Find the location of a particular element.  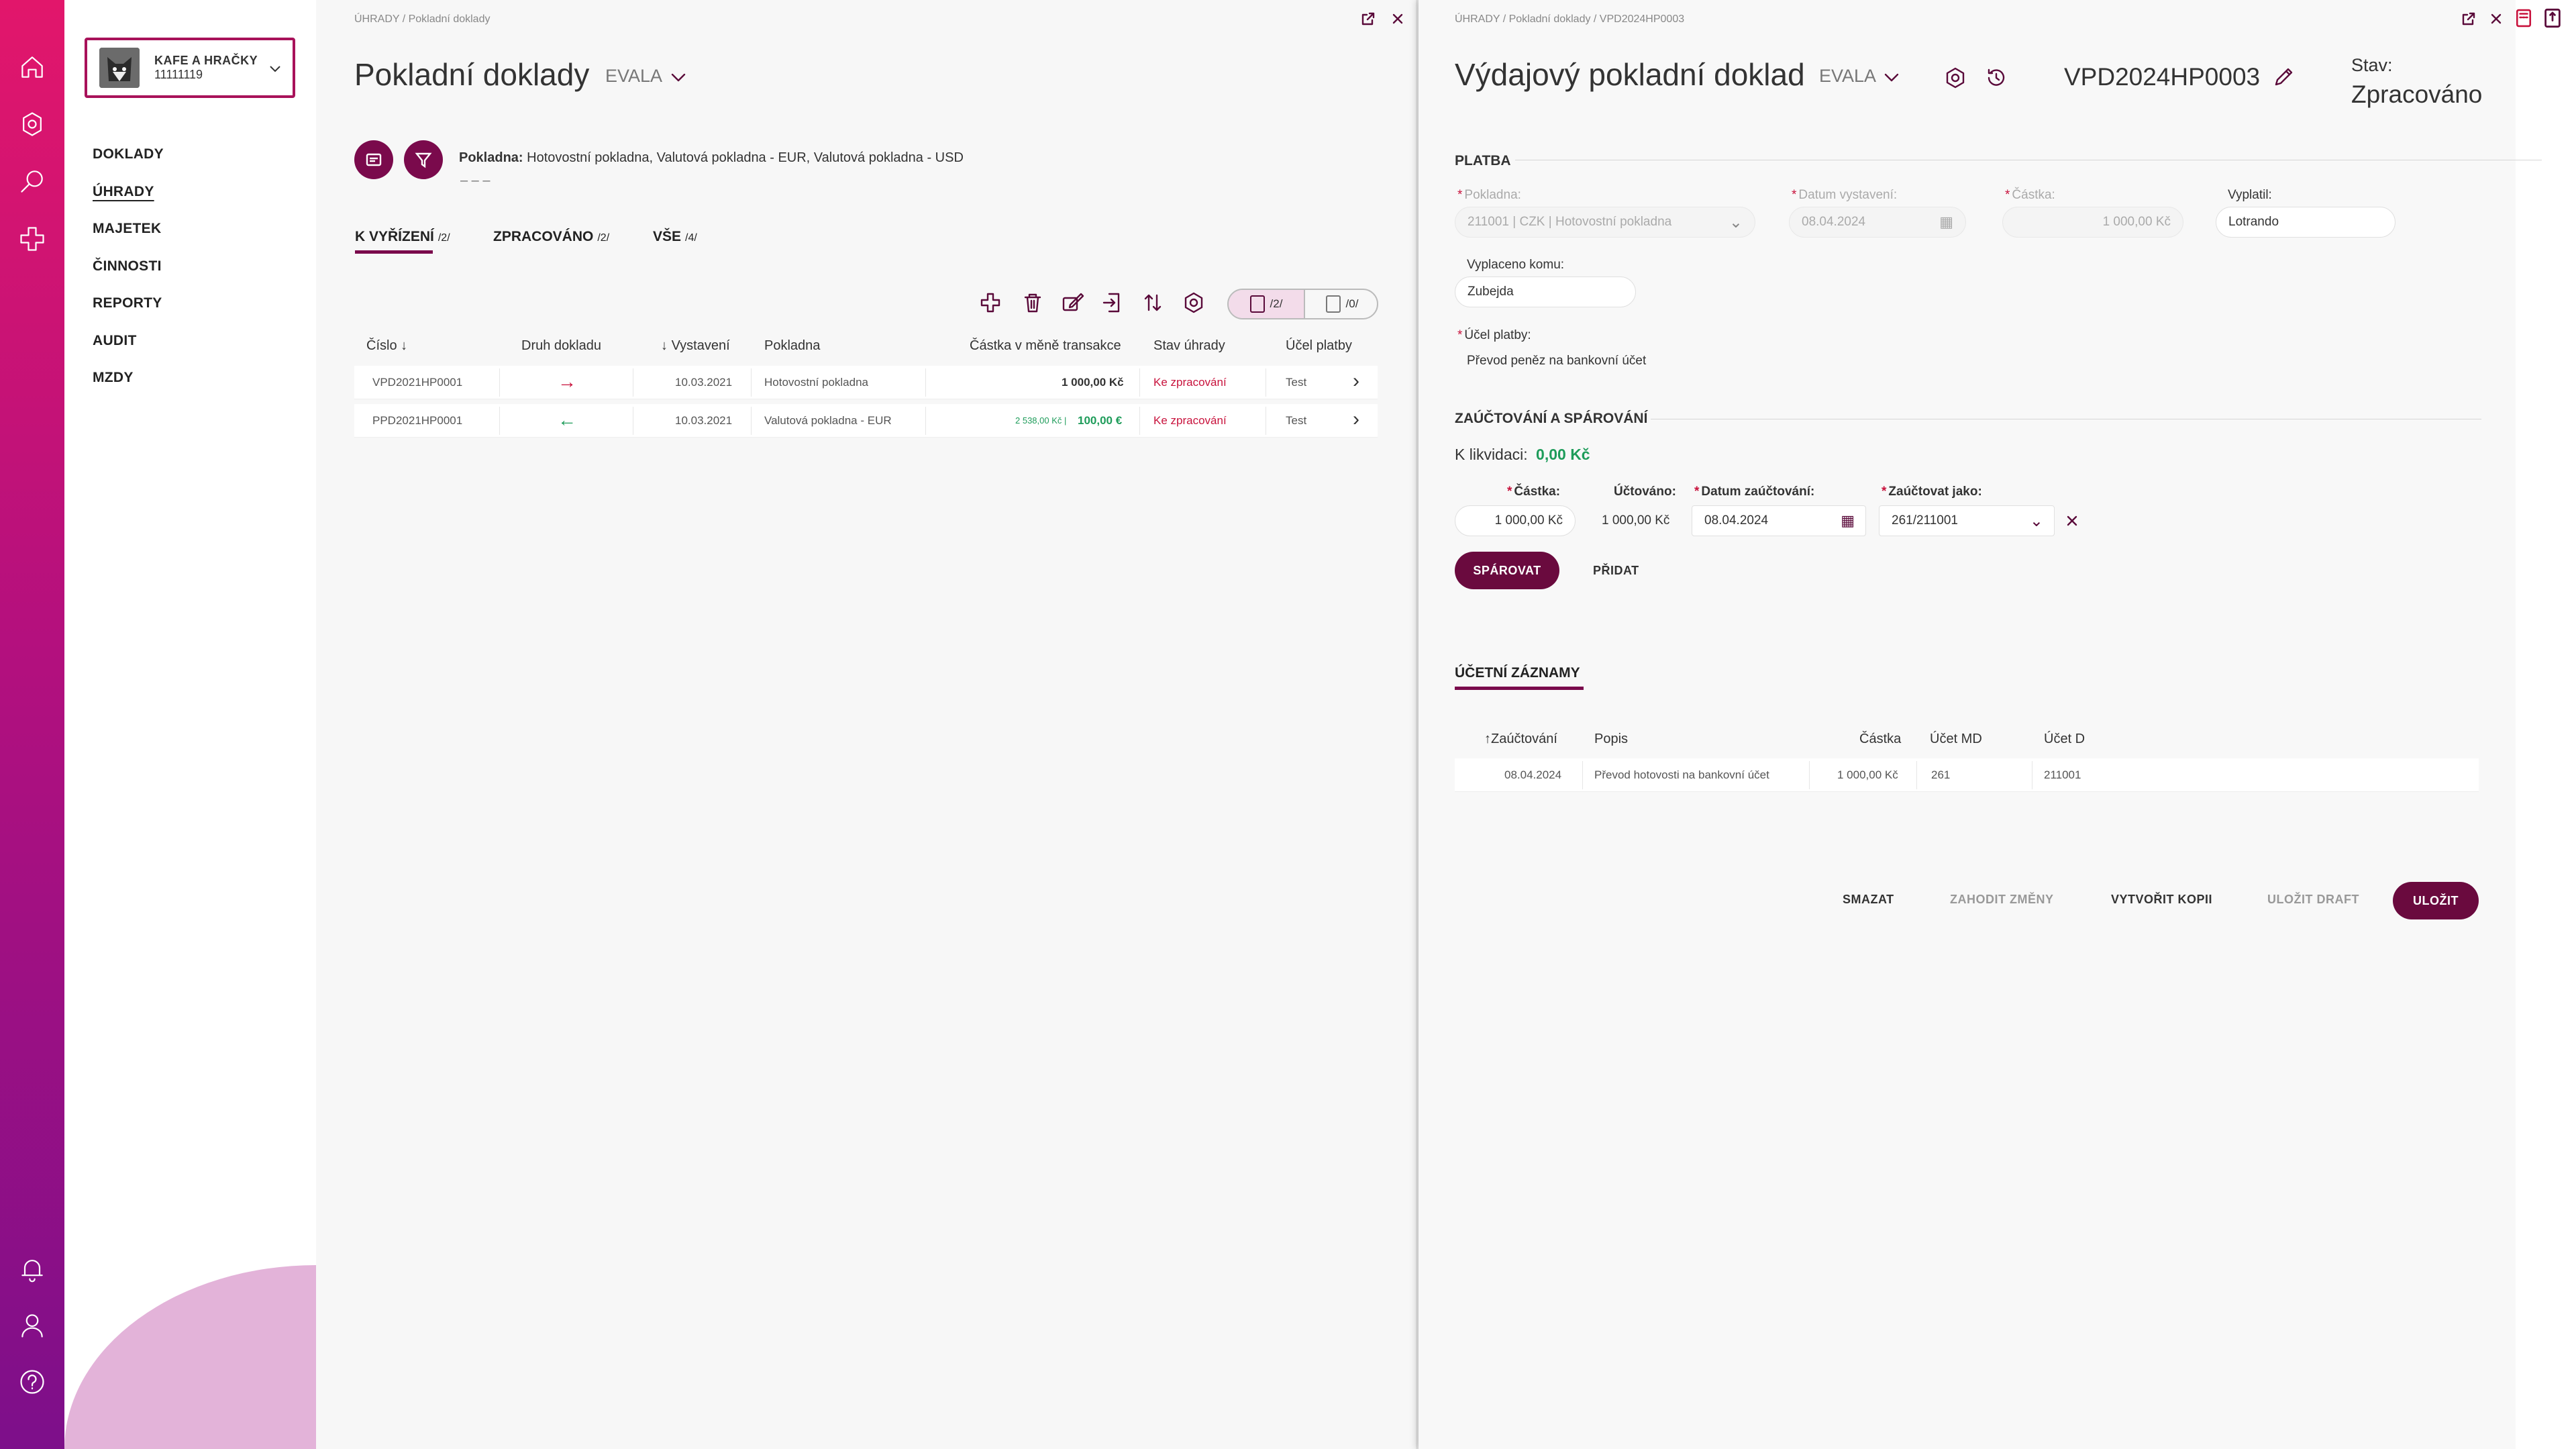

ulozit-draft-button: ULOŽIT DRAFT is located at coordinates (2313, 900).